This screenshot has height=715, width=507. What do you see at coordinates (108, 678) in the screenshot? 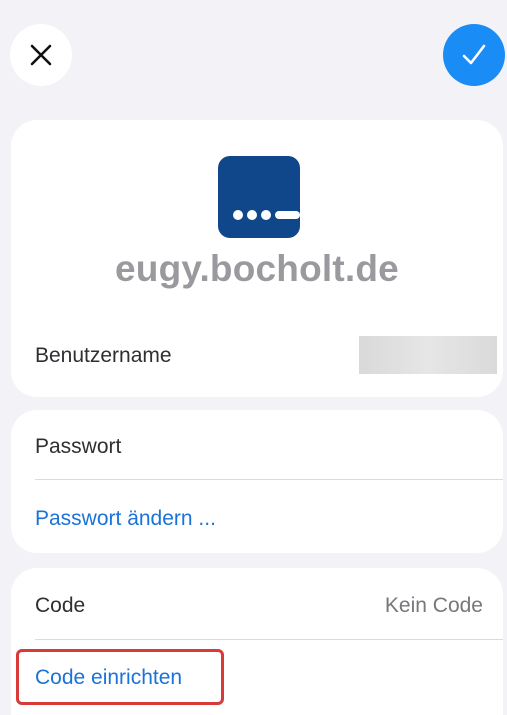
I see `setup-code-link: Code einrichten` at bounding box center [108, 678].